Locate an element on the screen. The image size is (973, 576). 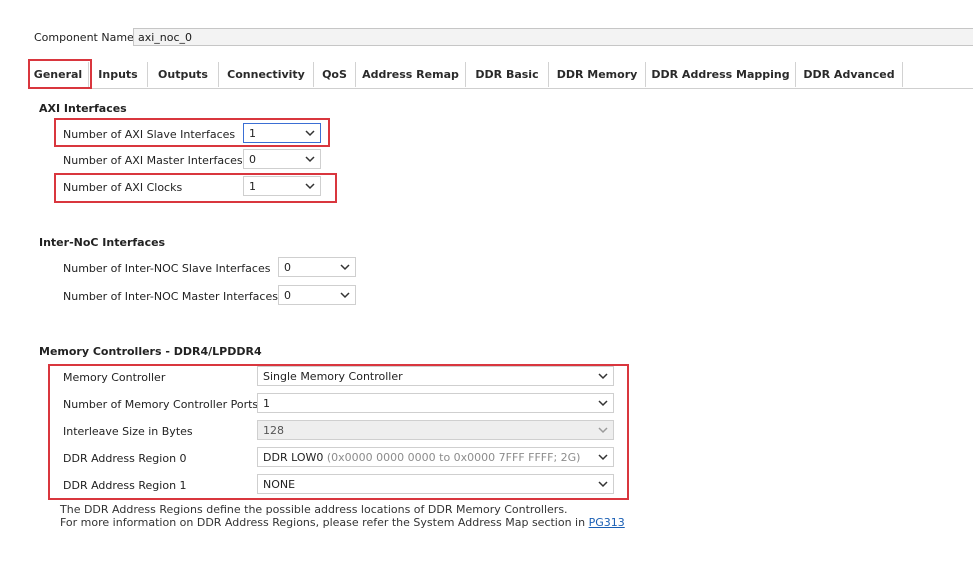
axi-slave-value: 1 is located at coordinates (252, 133).